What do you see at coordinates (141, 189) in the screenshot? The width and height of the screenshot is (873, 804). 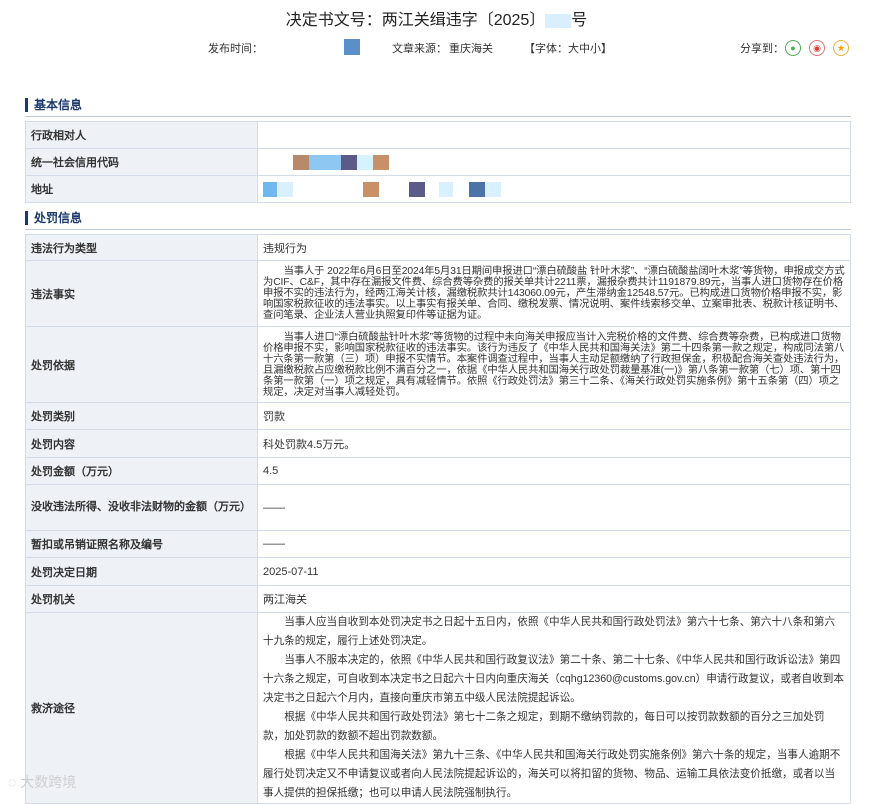 I see `row-key: 地址` at bounding box center [141, 189].